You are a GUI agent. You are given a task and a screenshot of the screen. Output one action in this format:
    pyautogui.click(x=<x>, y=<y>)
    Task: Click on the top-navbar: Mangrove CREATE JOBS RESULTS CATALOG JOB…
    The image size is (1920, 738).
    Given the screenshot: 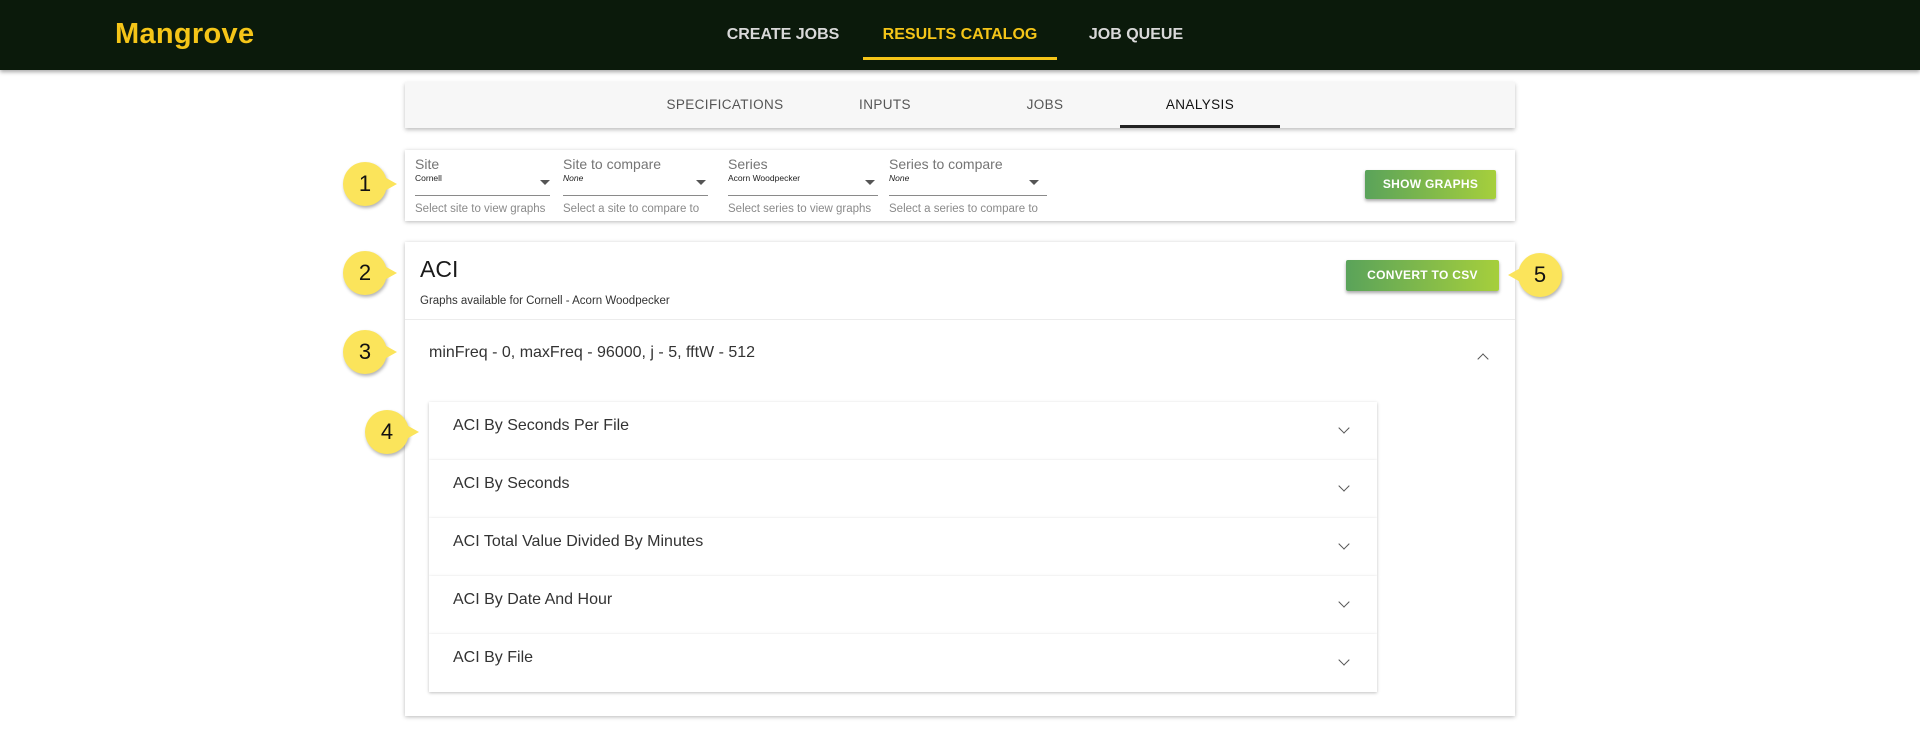 What is the action you would take?
    pyautogui.click(x=960, y=35)
    